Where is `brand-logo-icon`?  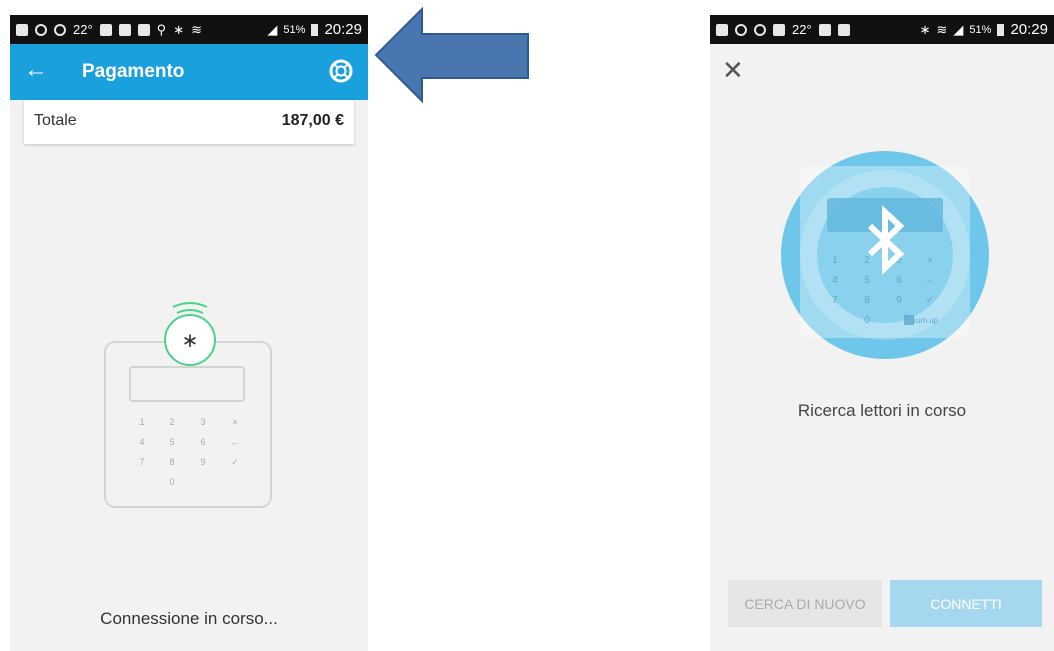
brand-logo-icon is located at coordinates (909, 320).